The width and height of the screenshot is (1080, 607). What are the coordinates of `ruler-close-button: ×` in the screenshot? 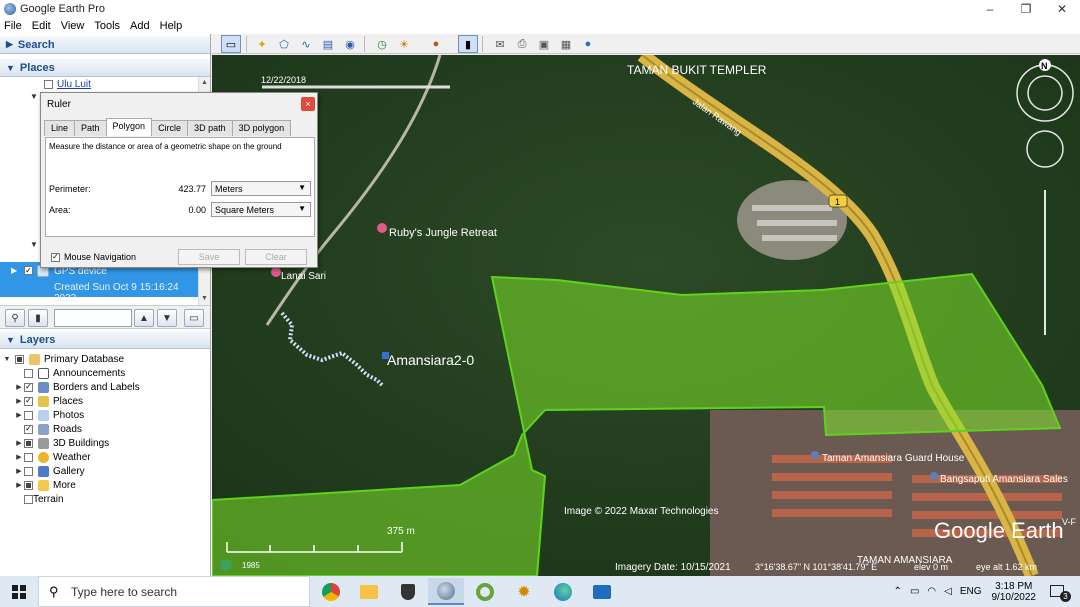 It's located at (308, 104).